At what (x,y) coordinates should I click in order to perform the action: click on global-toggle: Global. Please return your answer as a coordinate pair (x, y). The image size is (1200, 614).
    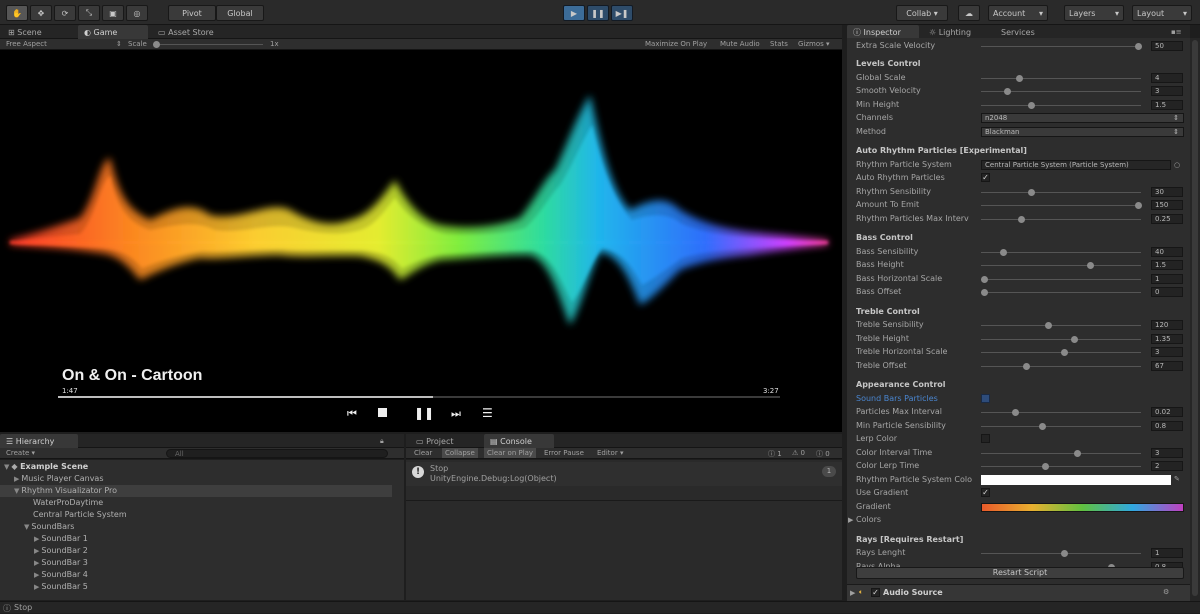
    Looking at the image, I should click on (240, 13).